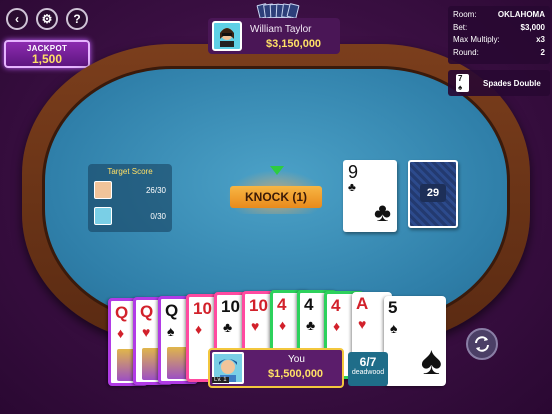 The height and width of the screenshot is (414, 552). What do you see at coordinates (521, 14) in the screenshot?
I see `room-name: OKLAHOMA` at bounding box center [521, 14].